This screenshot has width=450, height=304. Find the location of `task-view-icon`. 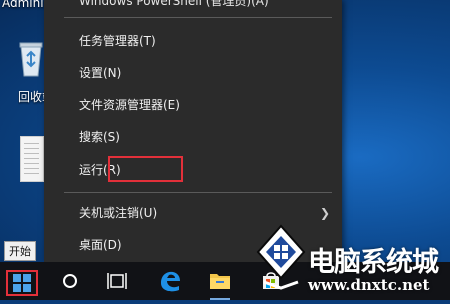

task-view-icon is located at coordinates (117, 281).